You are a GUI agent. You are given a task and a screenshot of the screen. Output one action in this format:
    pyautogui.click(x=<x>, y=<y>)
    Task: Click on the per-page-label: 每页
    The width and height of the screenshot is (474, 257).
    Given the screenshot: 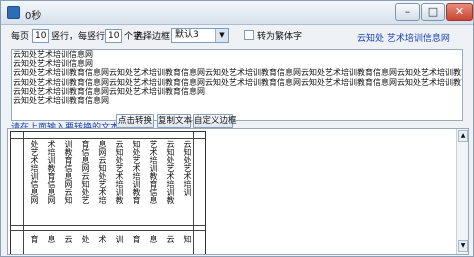 What is the action you would take?
    pyautogui.click(x=20, y=37)
    